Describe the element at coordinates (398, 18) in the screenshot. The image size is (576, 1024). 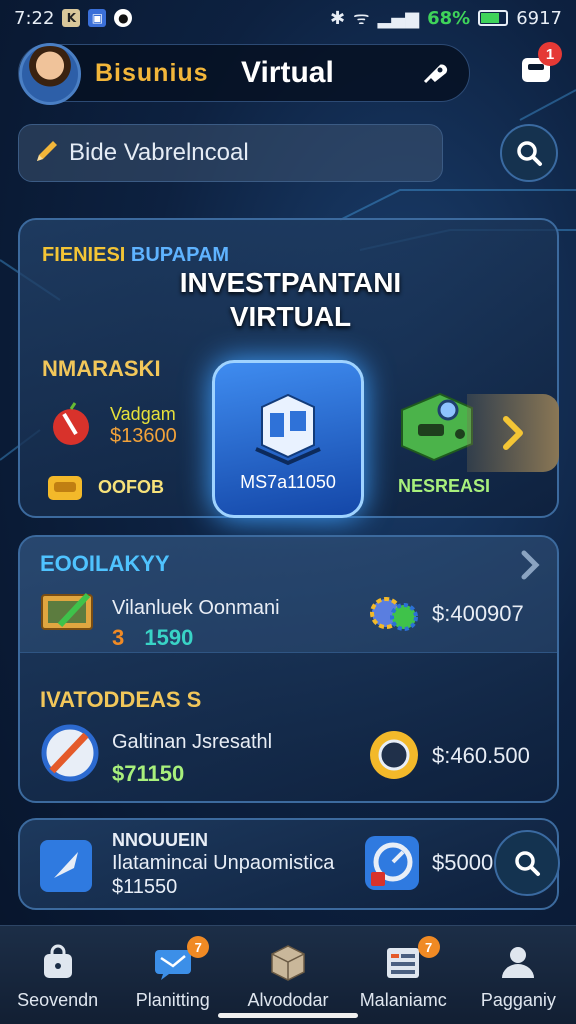
I see `signal-icon: ▂▄▆` at that location.